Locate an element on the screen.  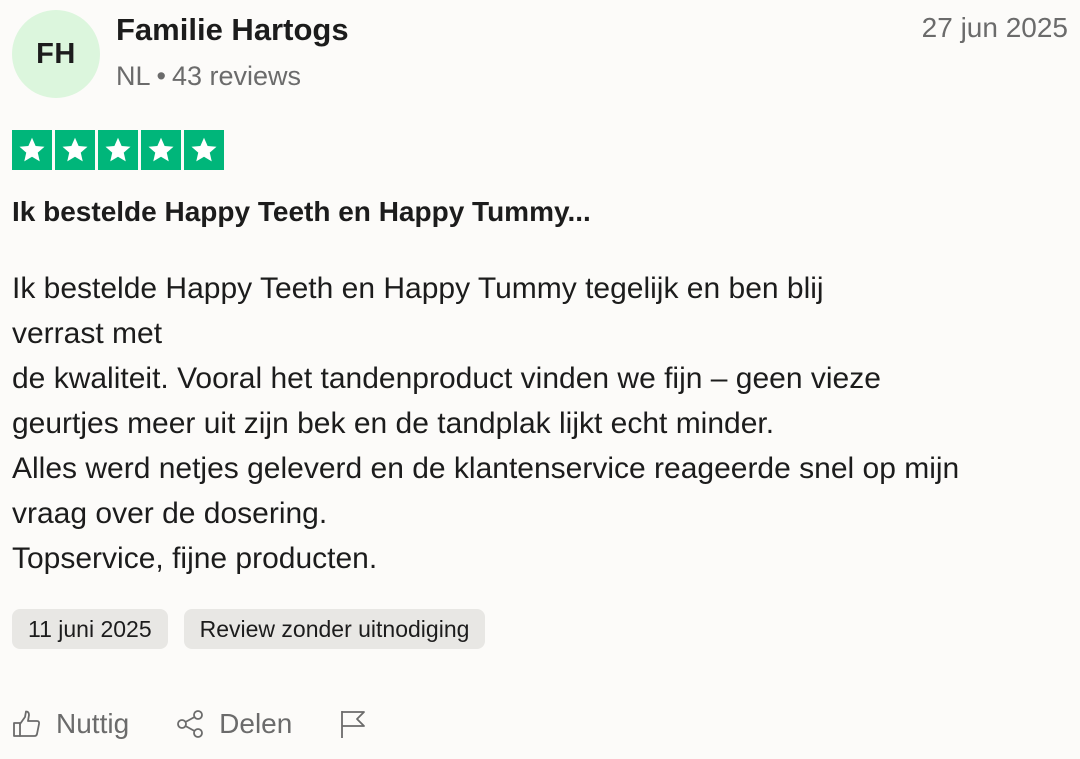
review-tags: 11 juni 2025 Review zonder uitnodiging is located at coordinates (249, 629).